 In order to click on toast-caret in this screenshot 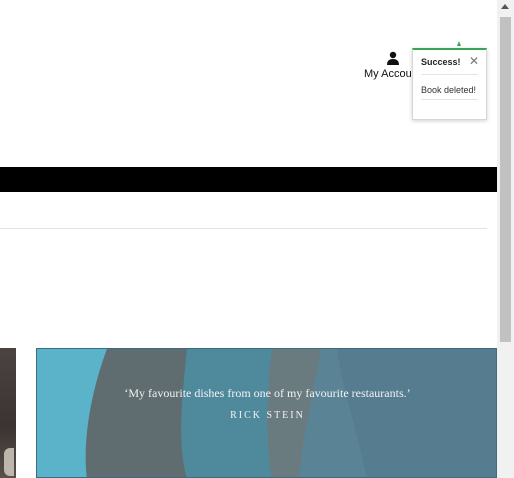, I will do `click(459, 43)`.